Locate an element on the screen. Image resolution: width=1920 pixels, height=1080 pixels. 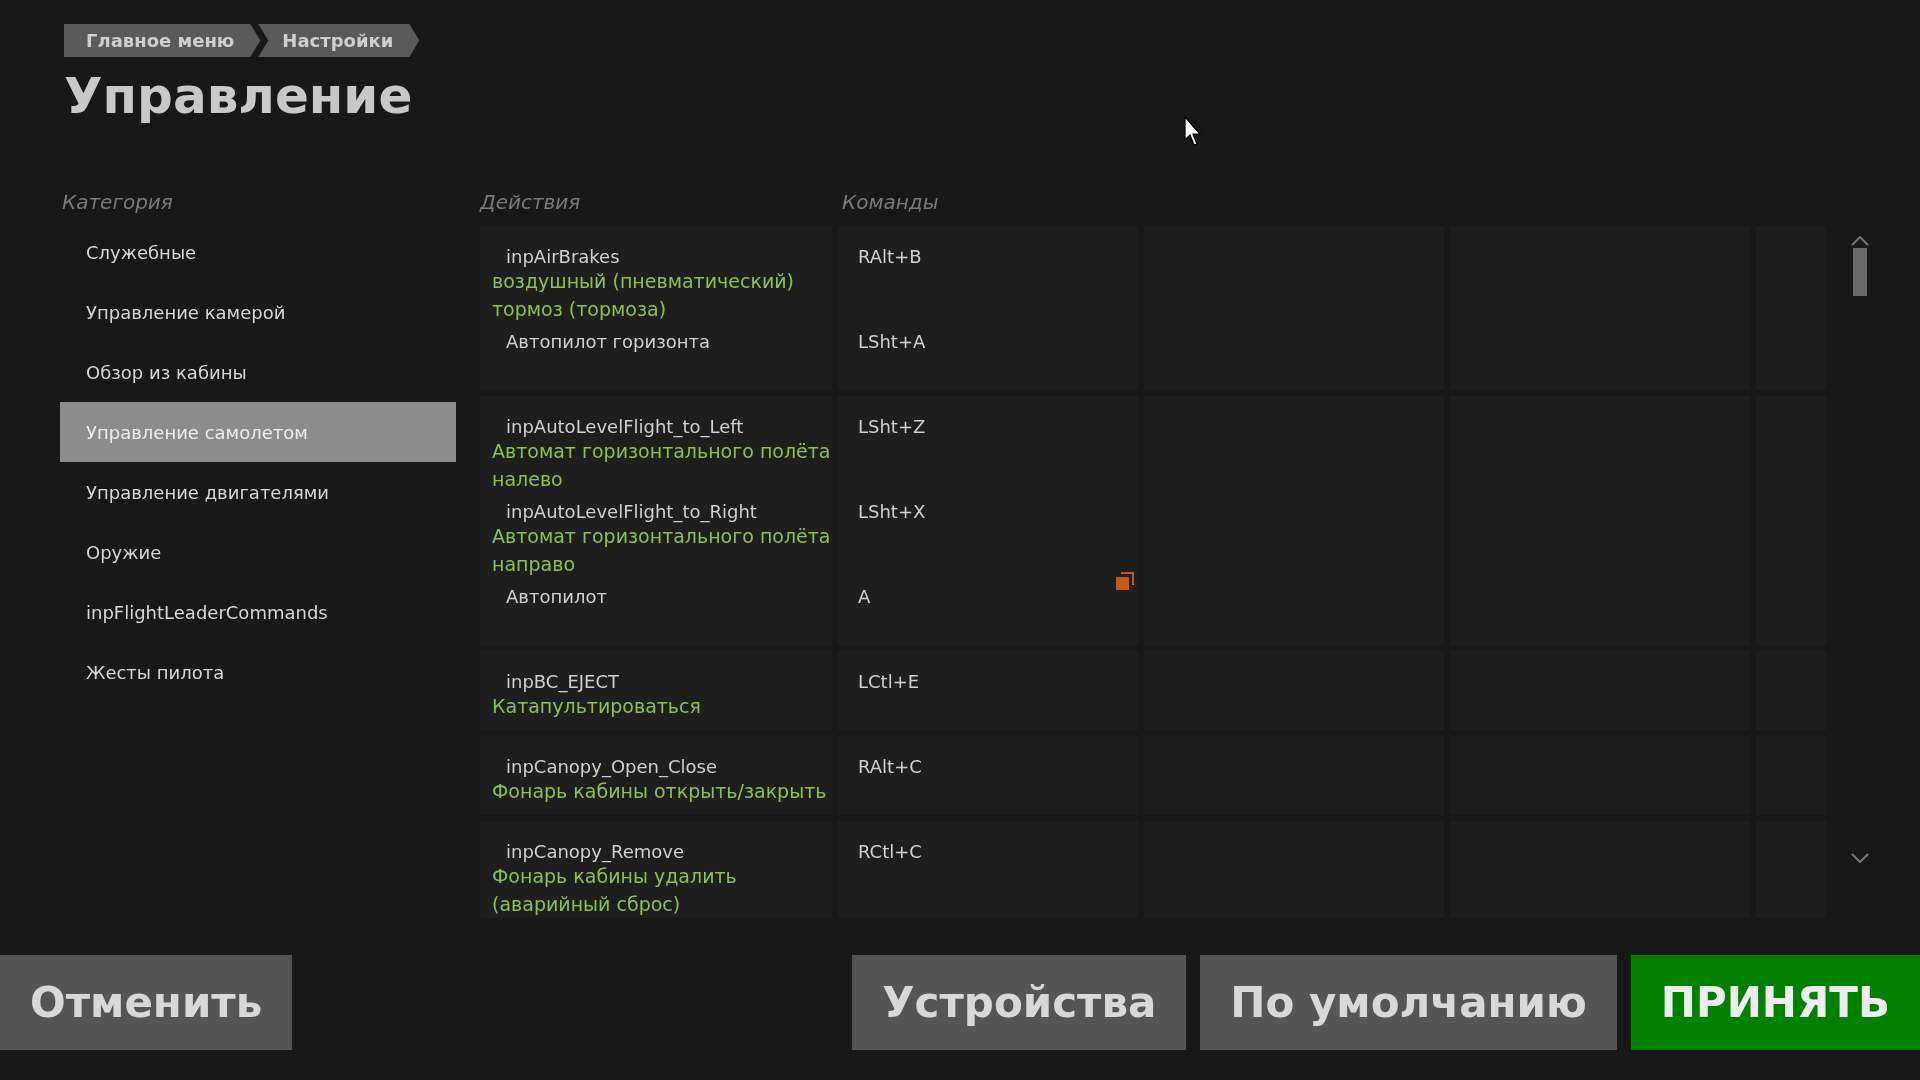
action-description: Автомат горизонтального полёта налево is located at coordinates (662, 465).